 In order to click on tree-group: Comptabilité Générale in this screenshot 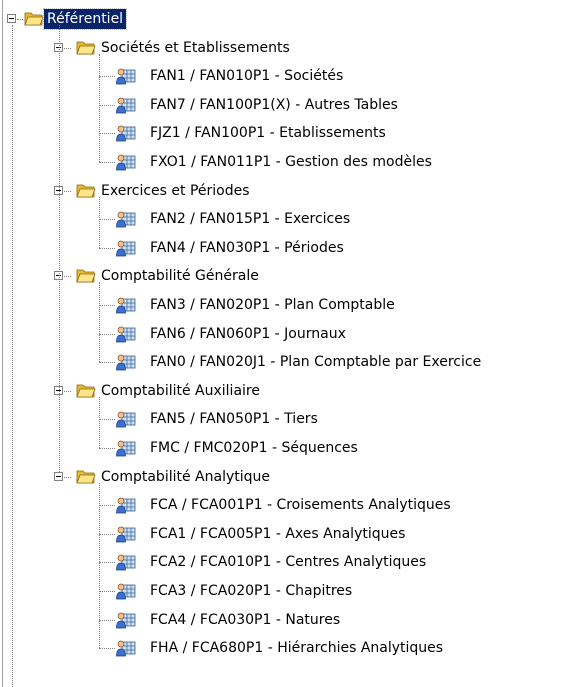, I will do `click(180, 276)`.